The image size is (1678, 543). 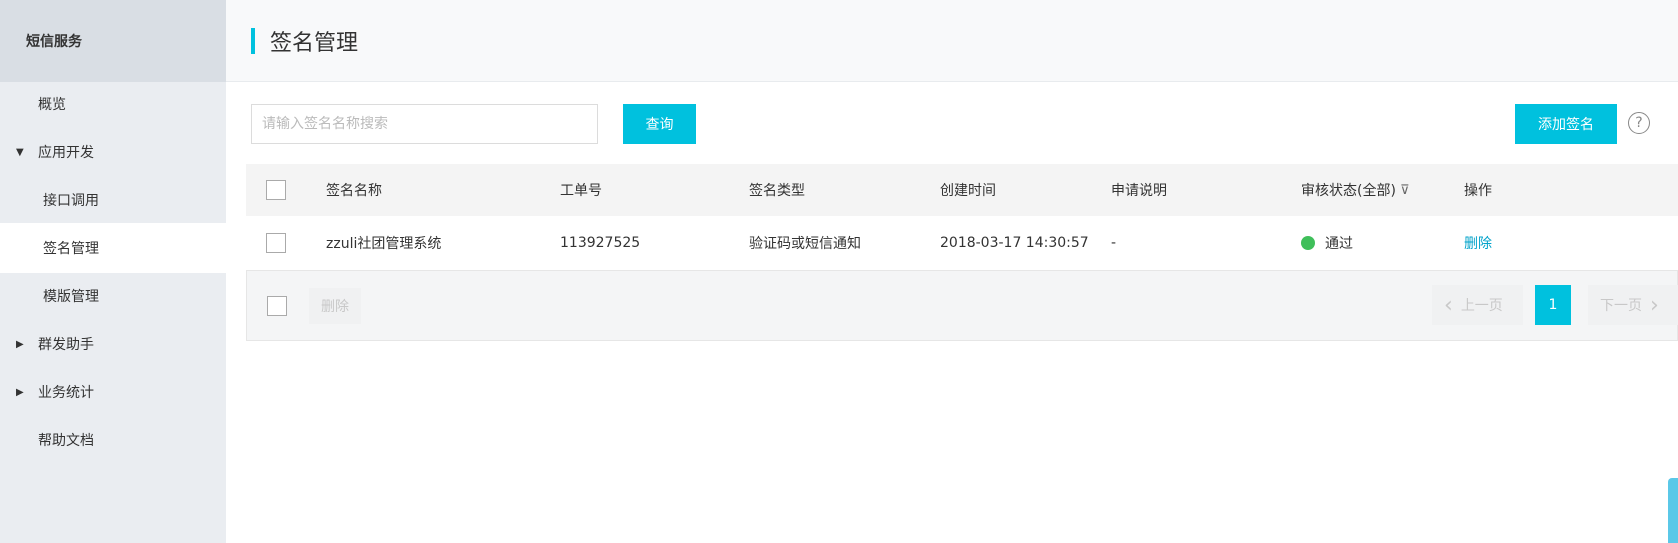 What do you see at coordinates (1014, 243) in the screenshot?
I see `cell-created: 2018-03-17 14:30:57` at bounding box center [1014, 243].